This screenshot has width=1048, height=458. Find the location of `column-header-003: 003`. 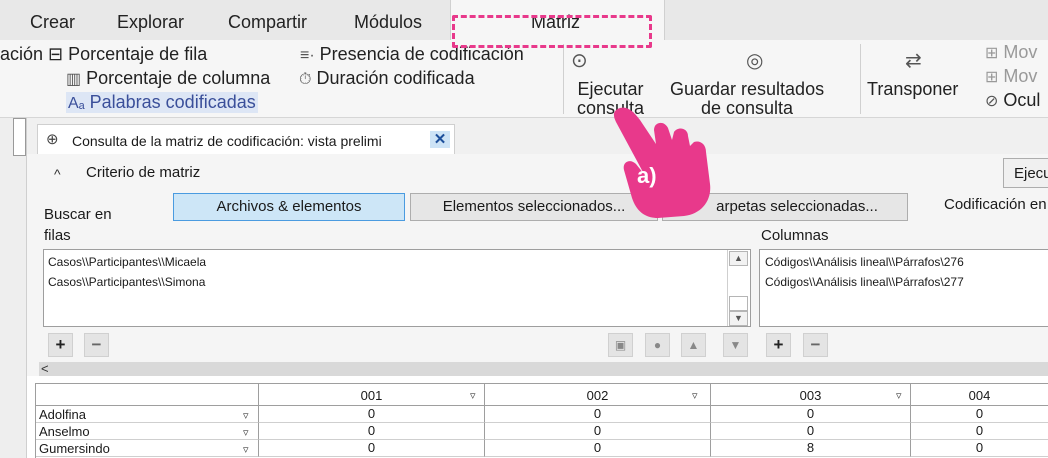

column-header-003: 003 is located at coordinates (811, 395).